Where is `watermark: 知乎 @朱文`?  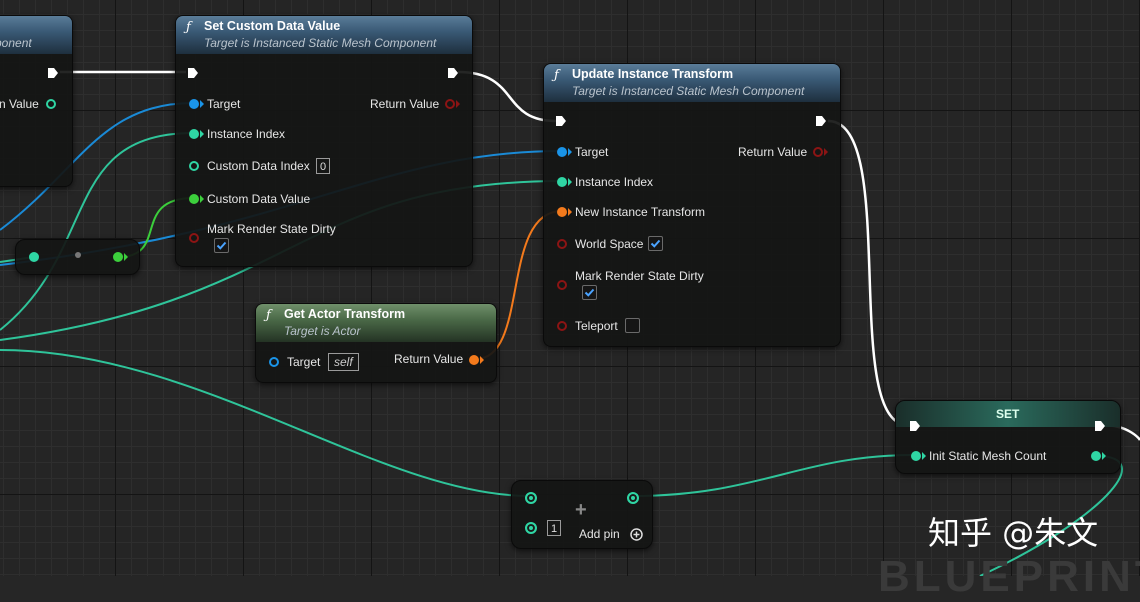
watermark: 知乎 @朱文 is located at coordinates (1013, 533).